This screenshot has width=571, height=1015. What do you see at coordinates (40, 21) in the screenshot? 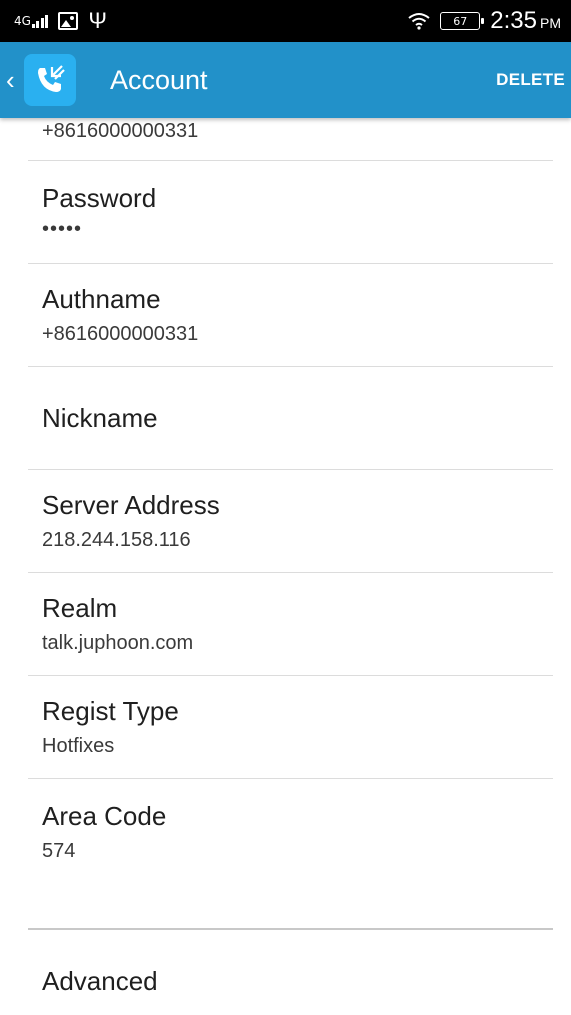
I see `signal-bars-icon` at bounding box center [40, 21].